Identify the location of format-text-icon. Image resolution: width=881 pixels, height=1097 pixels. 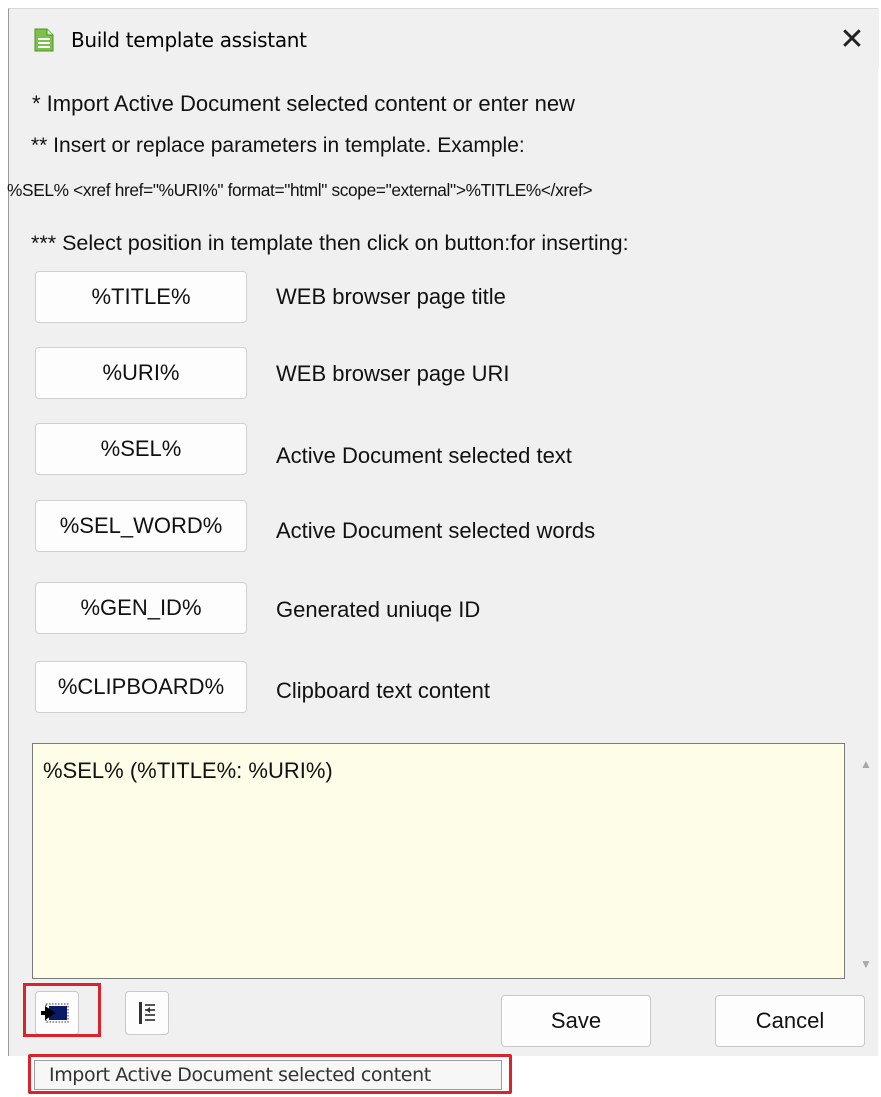
(147, 1013).